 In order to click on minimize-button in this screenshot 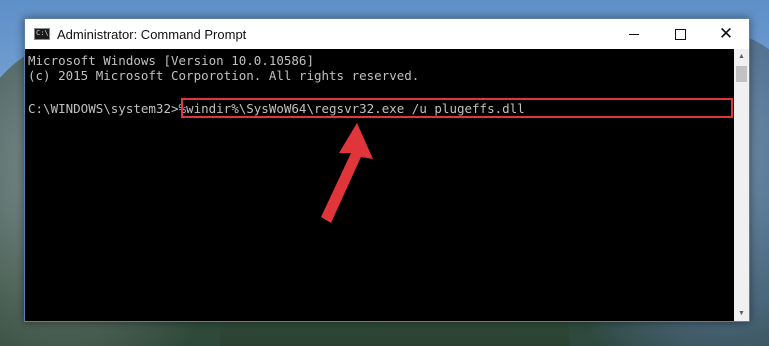, I will do `click(634, 34)`.